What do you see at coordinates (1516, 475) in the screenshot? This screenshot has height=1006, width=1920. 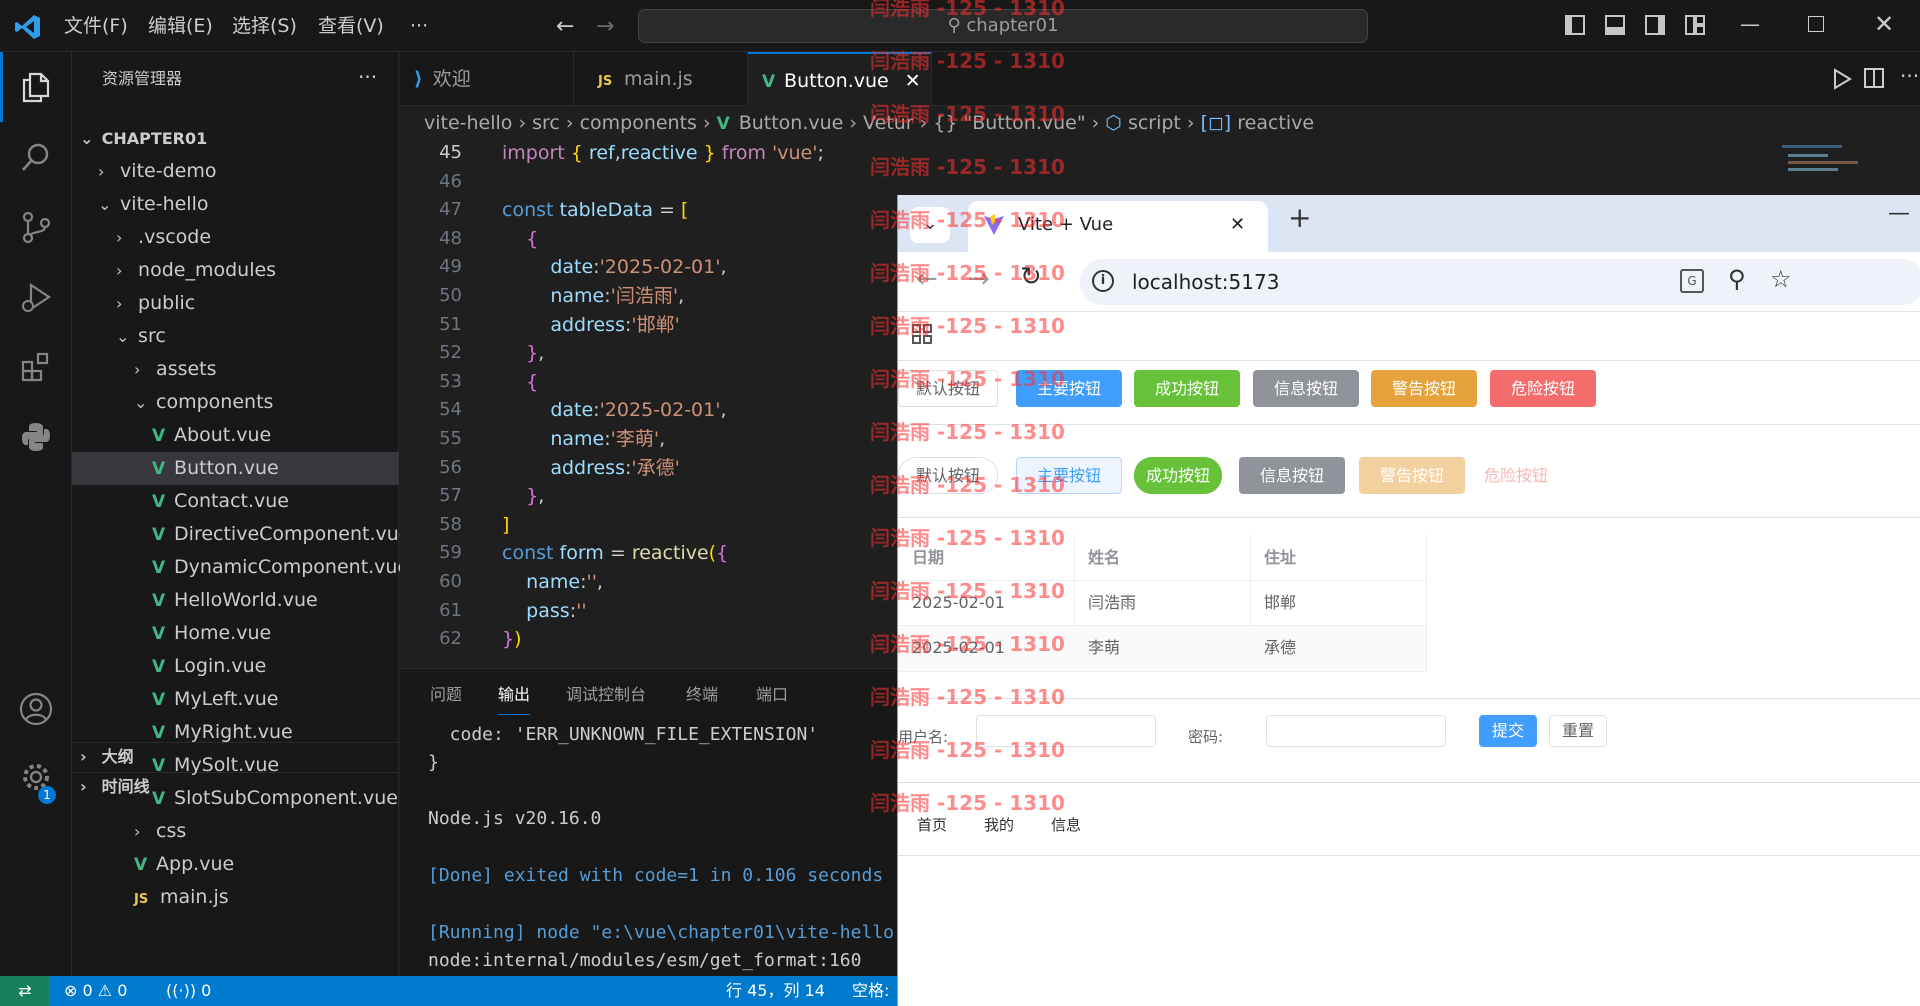 I see `danger-text-button: 危险按钮` at bounding box center [1516, 475].